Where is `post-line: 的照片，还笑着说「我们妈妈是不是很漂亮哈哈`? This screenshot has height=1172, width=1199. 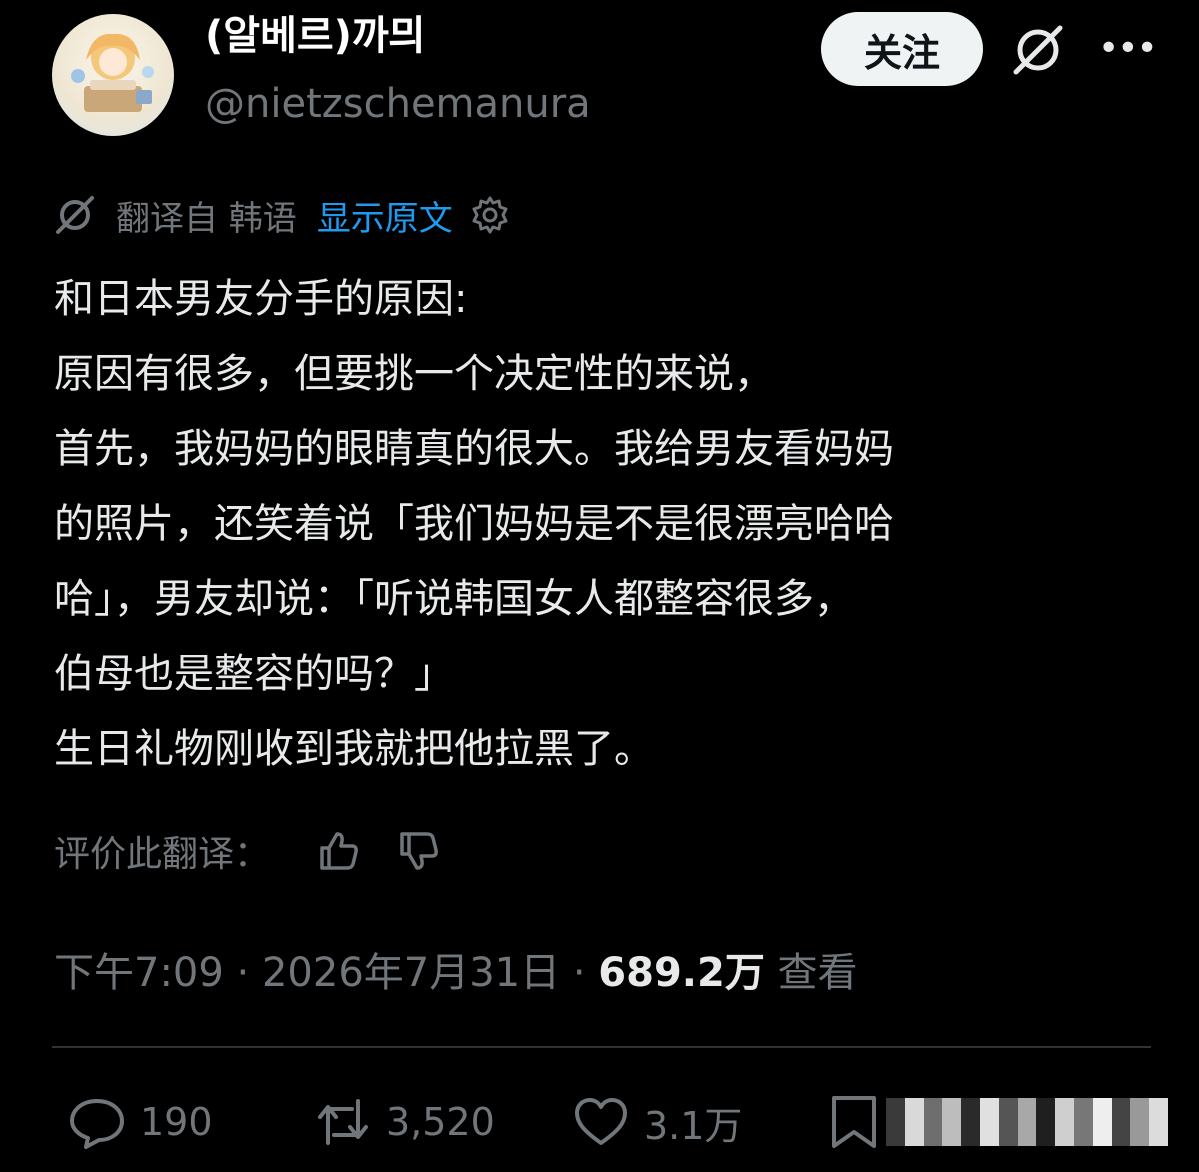 post-line: 的照片，还笑着说「我们妈妈是不是很漂亮哈哈 is located at coordinates (474, 524).